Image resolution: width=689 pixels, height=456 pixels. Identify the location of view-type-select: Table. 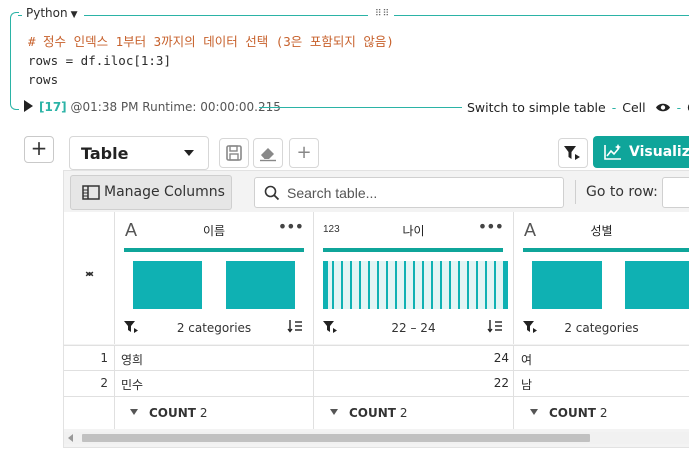
(139, 153).